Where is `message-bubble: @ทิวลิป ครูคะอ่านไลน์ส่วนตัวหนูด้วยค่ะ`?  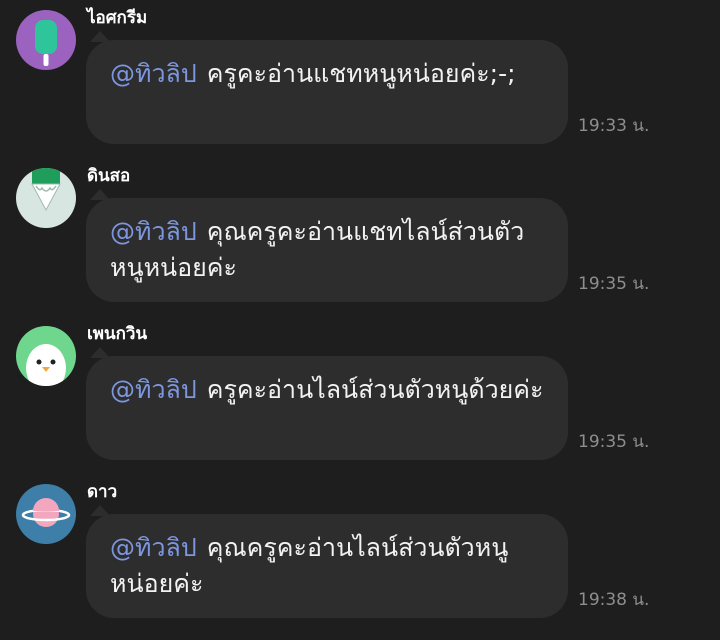 message-bubble: @ทิวลิป ครูคะอ่านไลน์ส่วนตัวหนูด้วยค่ะ is located at coordinates (327, 403).